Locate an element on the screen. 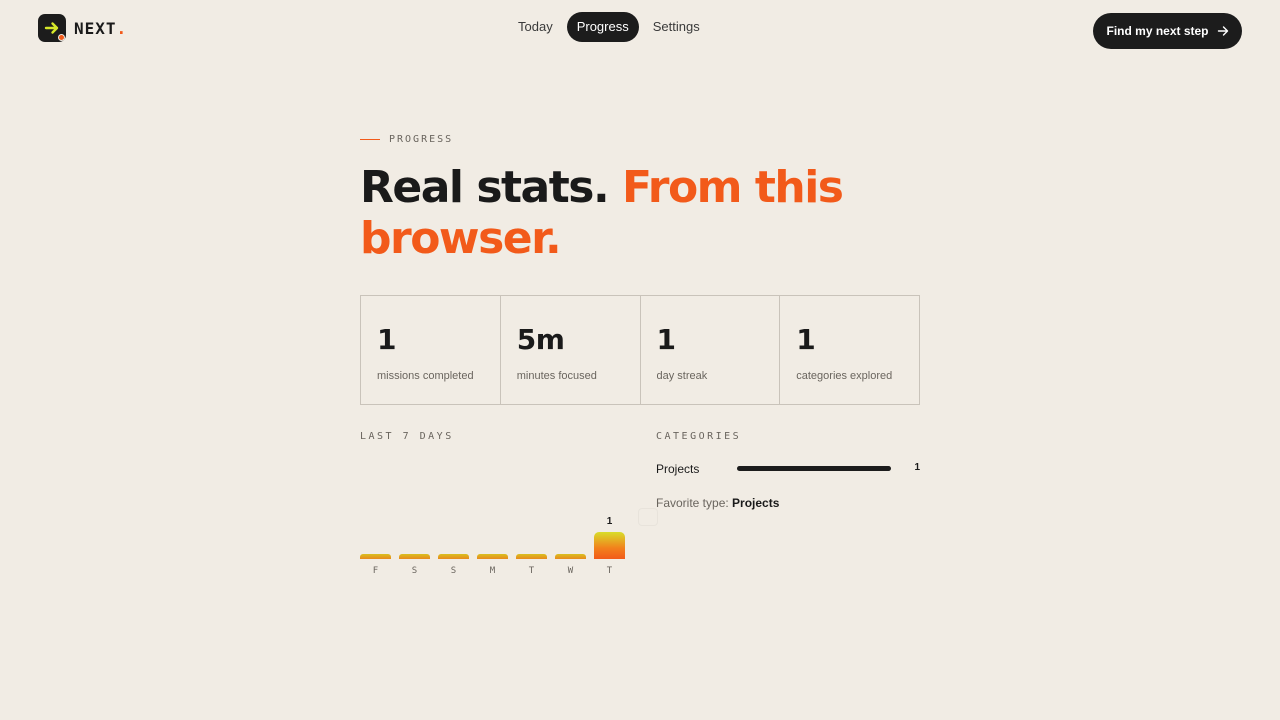  page-title: Real stats. From this browser. is located at coordinates (640, 213).